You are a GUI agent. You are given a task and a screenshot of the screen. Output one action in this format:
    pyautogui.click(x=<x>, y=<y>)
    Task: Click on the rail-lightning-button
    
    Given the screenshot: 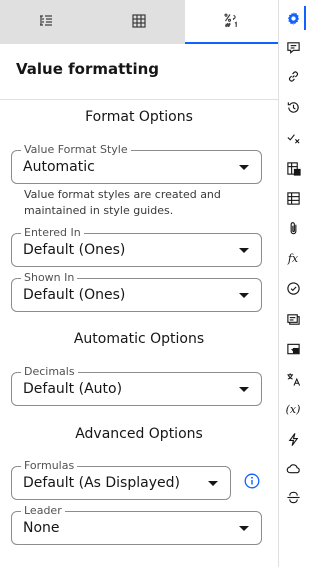 What is the action you would take?
    pyautogui.click(x=293, y=439)
    